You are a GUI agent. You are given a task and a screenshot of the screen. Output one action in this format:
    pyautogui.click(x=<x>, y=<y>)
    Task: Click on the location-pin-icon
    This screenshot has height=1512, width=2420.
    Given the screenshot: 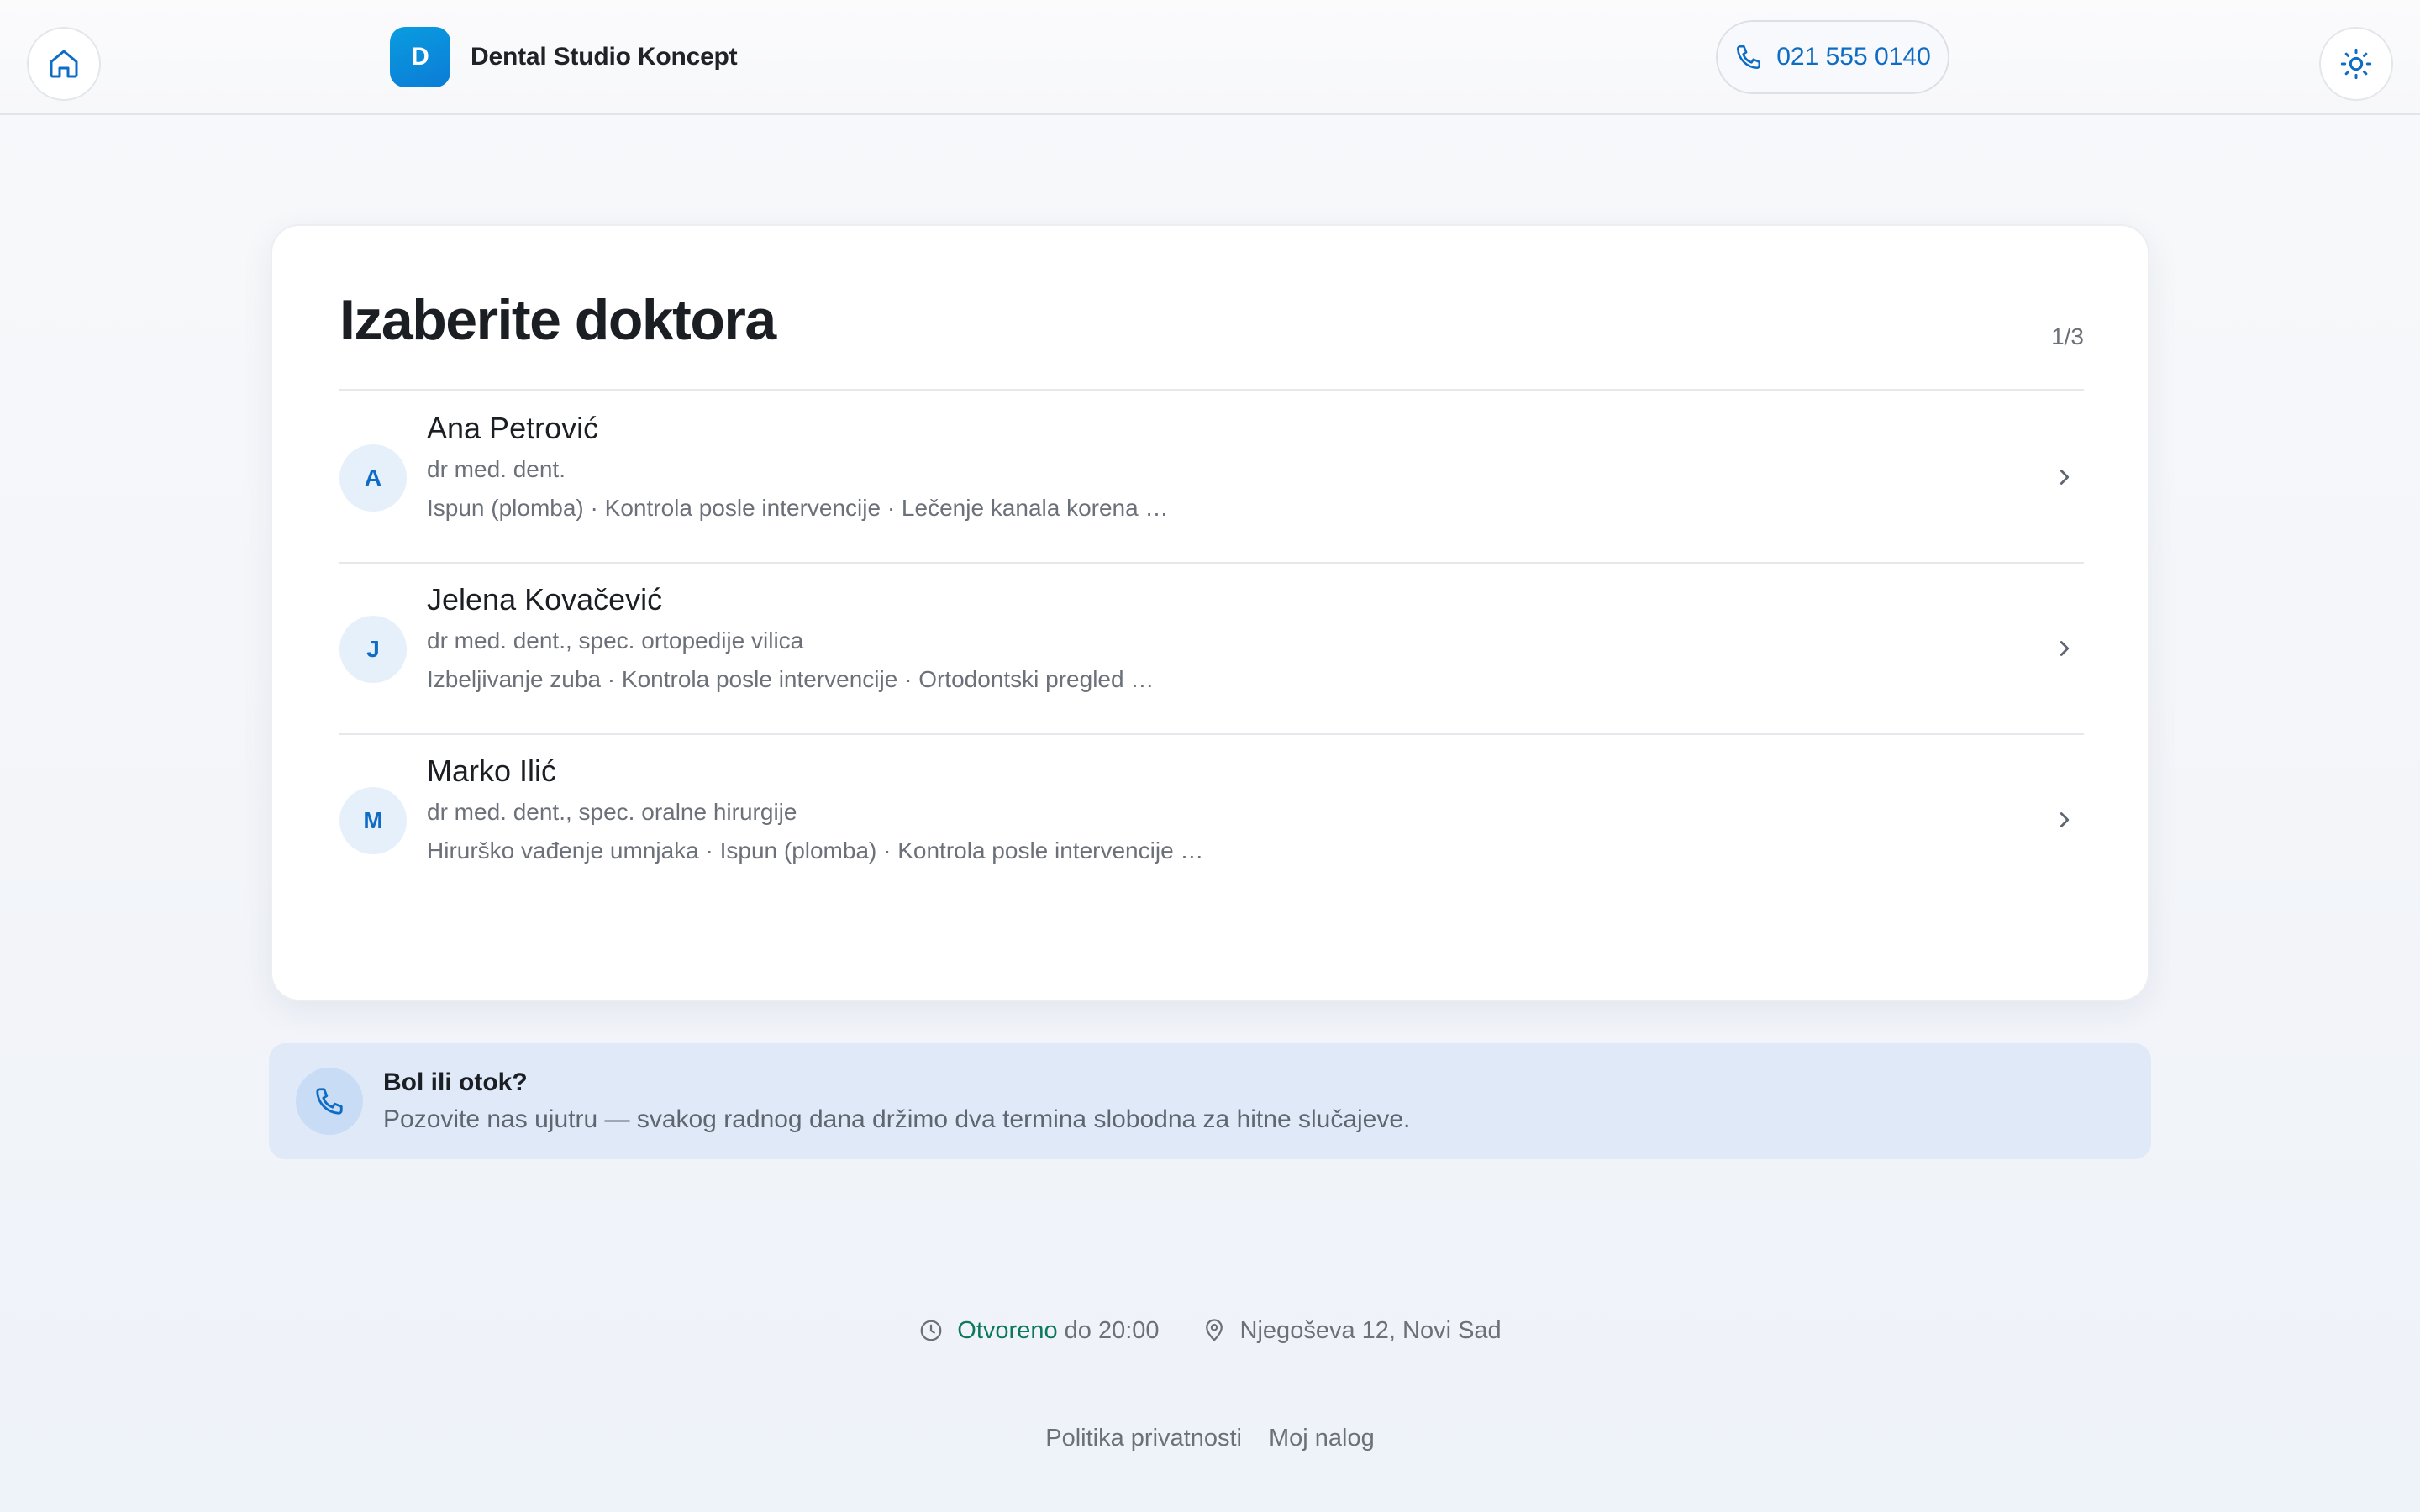 What is the action you would take?
    pyautogui.click(x=1214, y=1330)
    